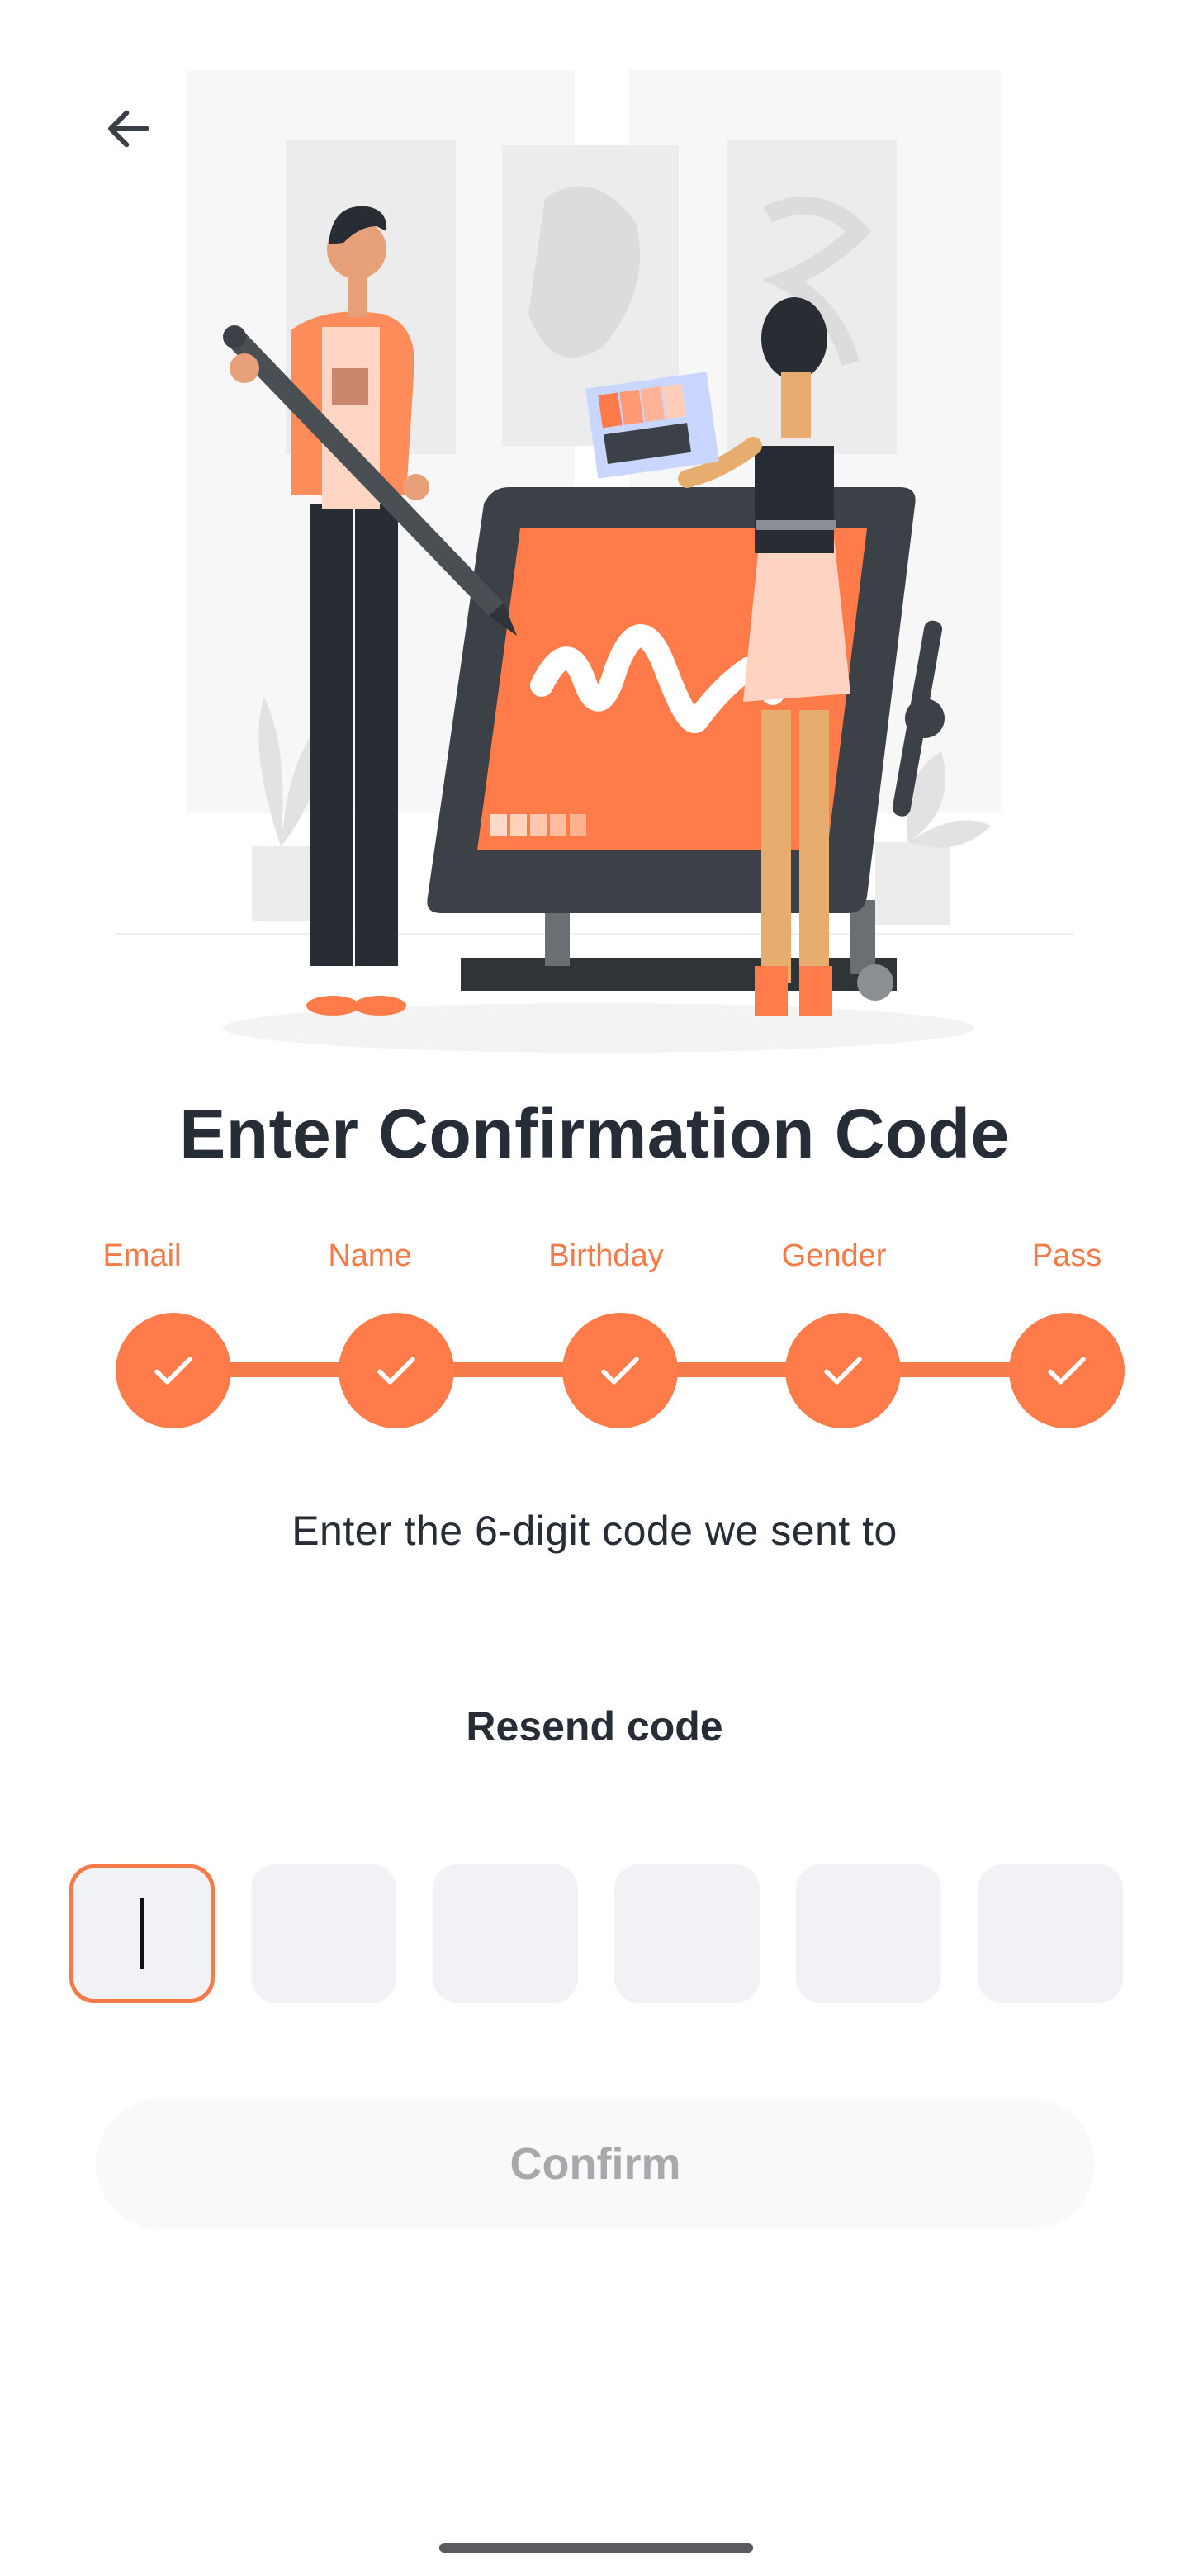 This screenshot has height=2576, width=1189. What do you see at coordinates (606, 1255) in the screenshot?
I see `step-label-birthday: Birthday` at bounding box center [606, 1255].